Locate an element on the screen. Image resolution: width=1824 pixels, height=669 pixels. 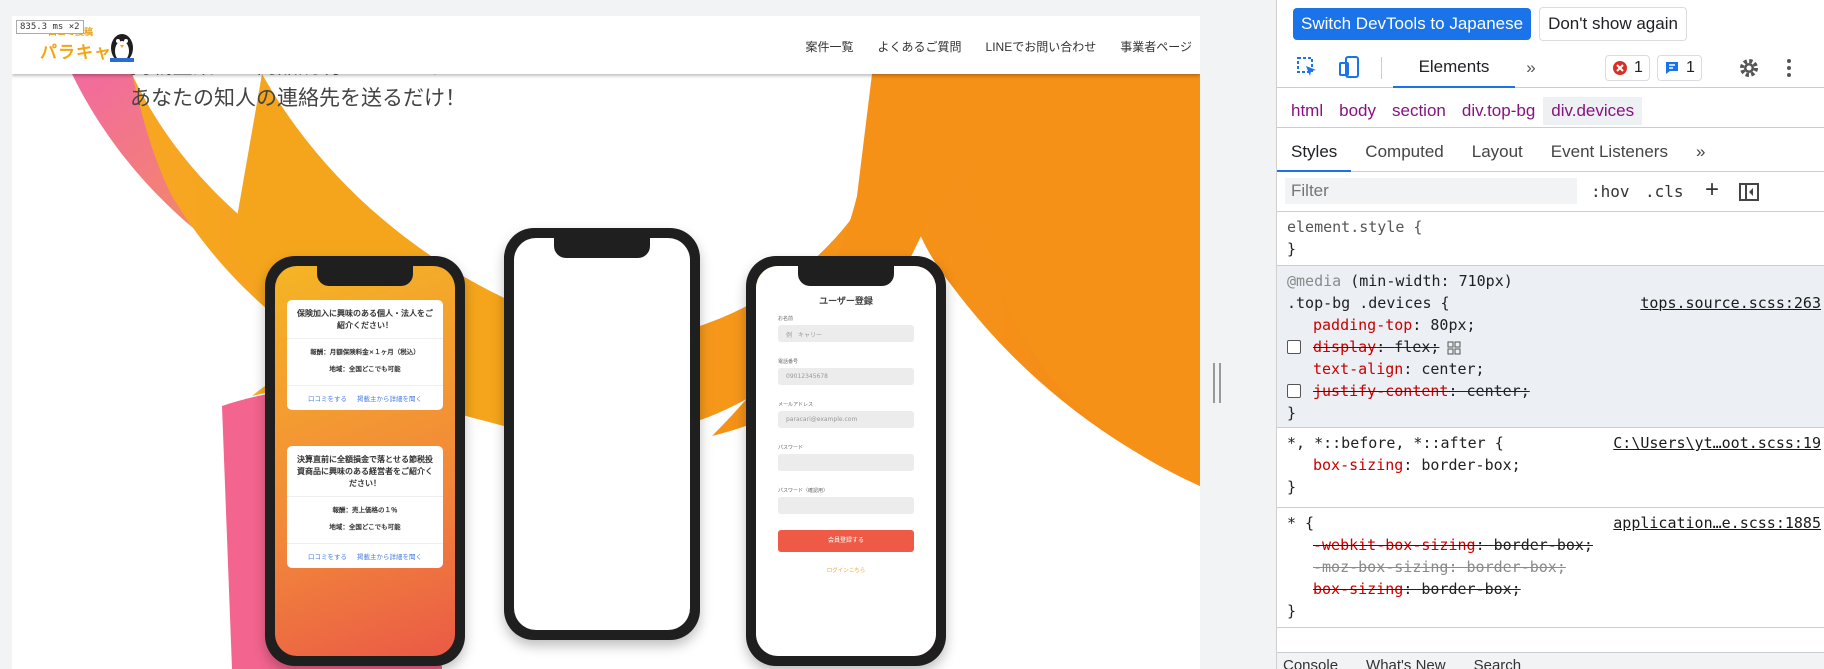
breadcrumb-top-bg: div.top-bg is located at coordinates (1498, 111).